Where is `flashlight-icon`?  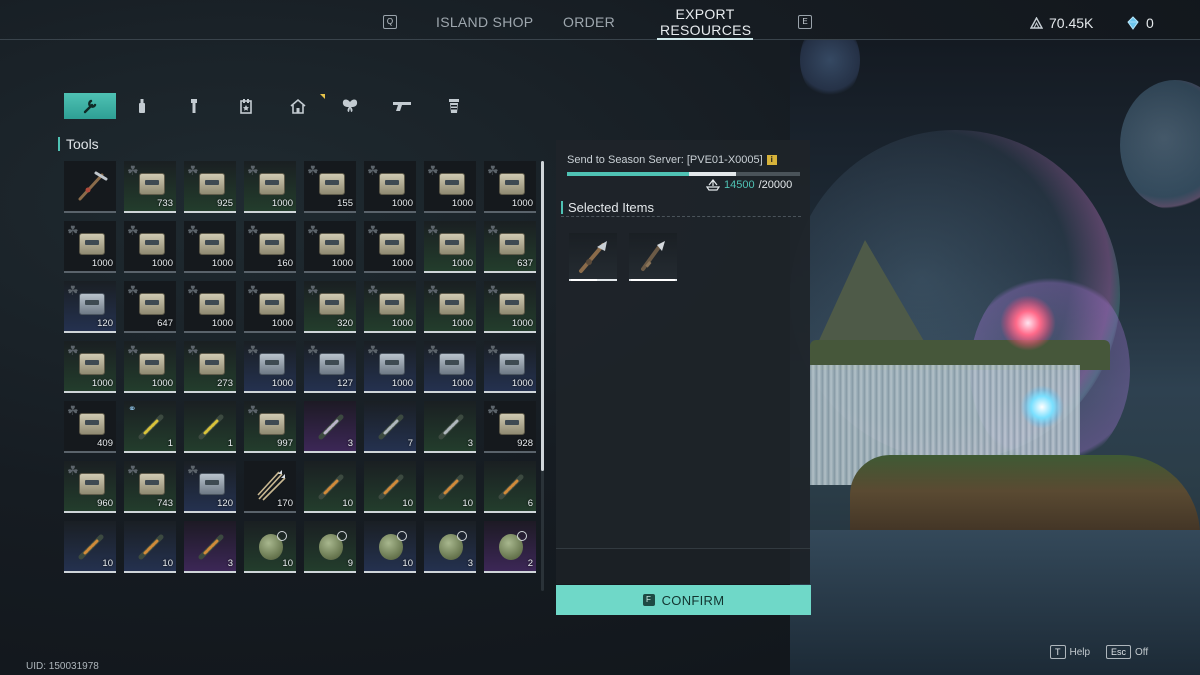
flashlight-icon is located at coordinates (194, 106).